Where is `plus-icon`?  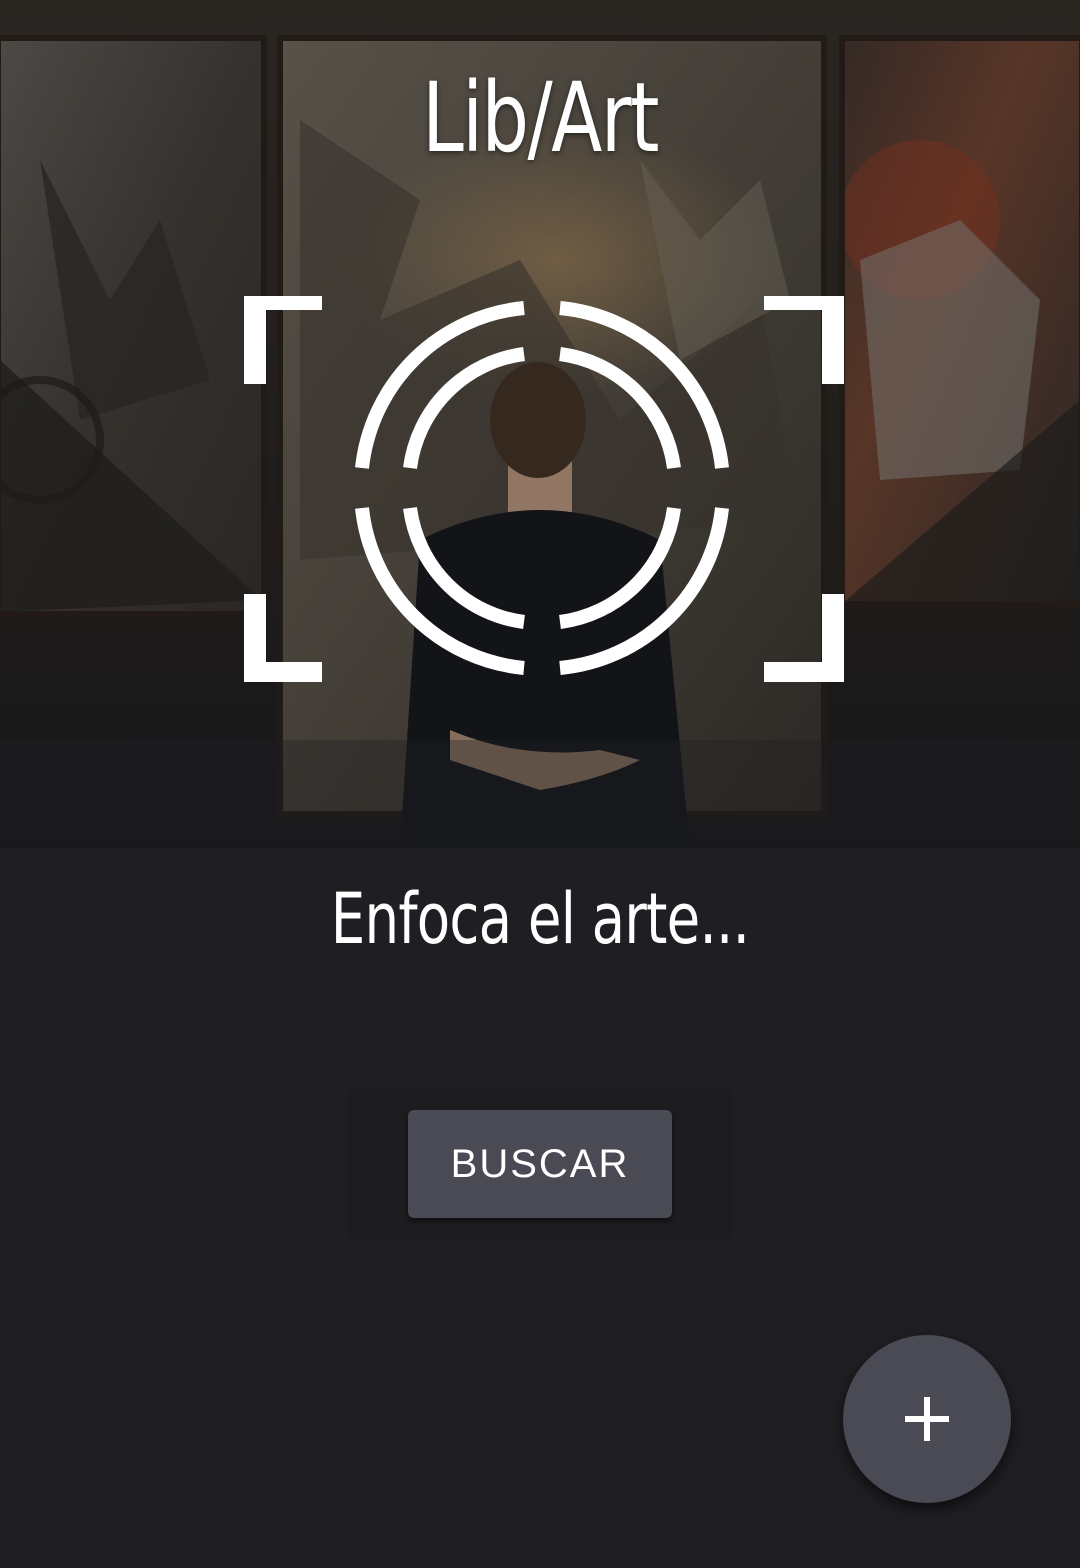 plus-icon is located at coordinates (927, 1419).